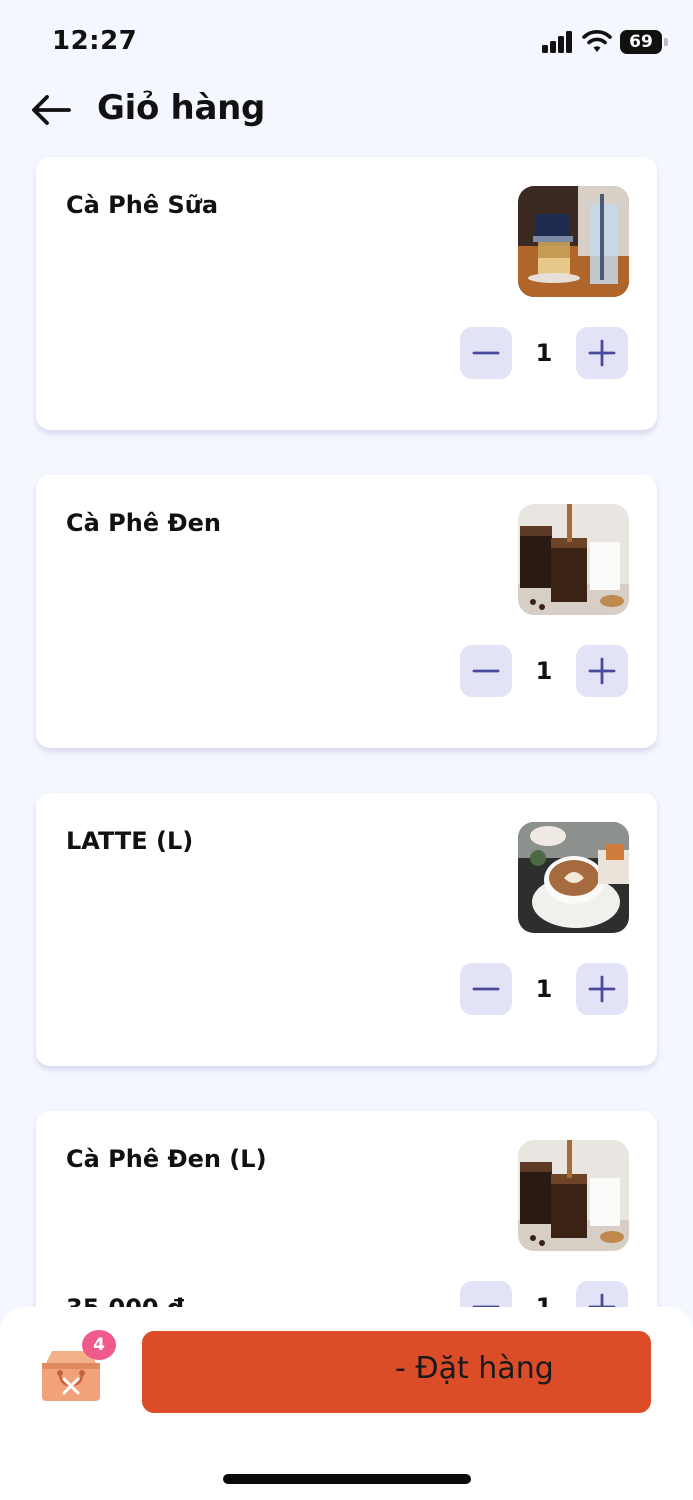 The width and height of the screenshot is (693, 1500). I want to click on arrow-left-icon, so click(51, 110).